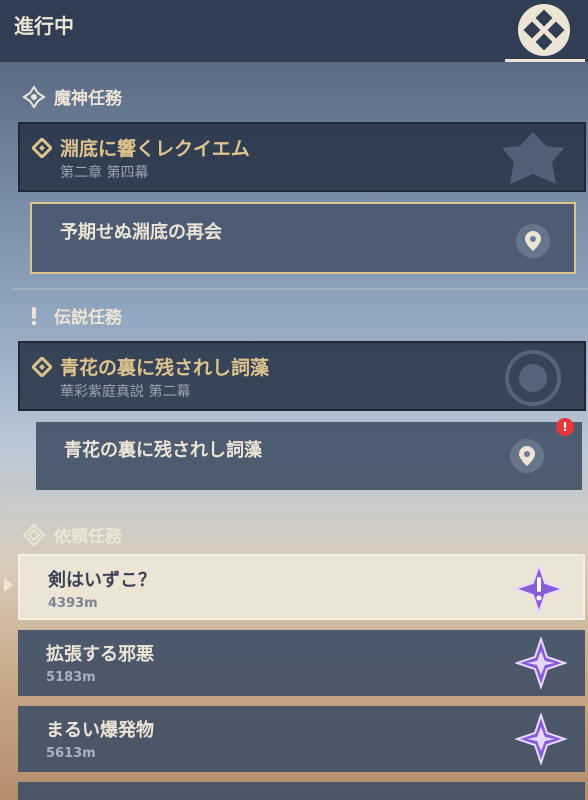 The width and height of the screenshot is (588, 800). I want to click on section-header-story: 伝説任務, so click(72, 315).